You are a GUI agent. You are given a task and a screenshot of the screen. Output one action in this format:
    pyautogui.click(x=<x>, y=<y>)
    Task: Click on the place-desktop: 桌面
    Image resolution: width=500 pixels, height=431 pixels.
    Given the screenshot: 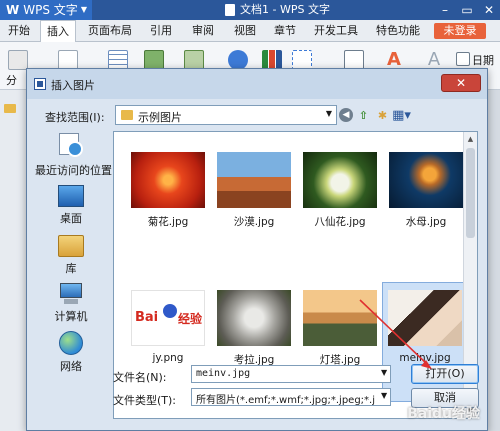 What is the action you would take?
    pyautogui.click(x=71, y=205)
    